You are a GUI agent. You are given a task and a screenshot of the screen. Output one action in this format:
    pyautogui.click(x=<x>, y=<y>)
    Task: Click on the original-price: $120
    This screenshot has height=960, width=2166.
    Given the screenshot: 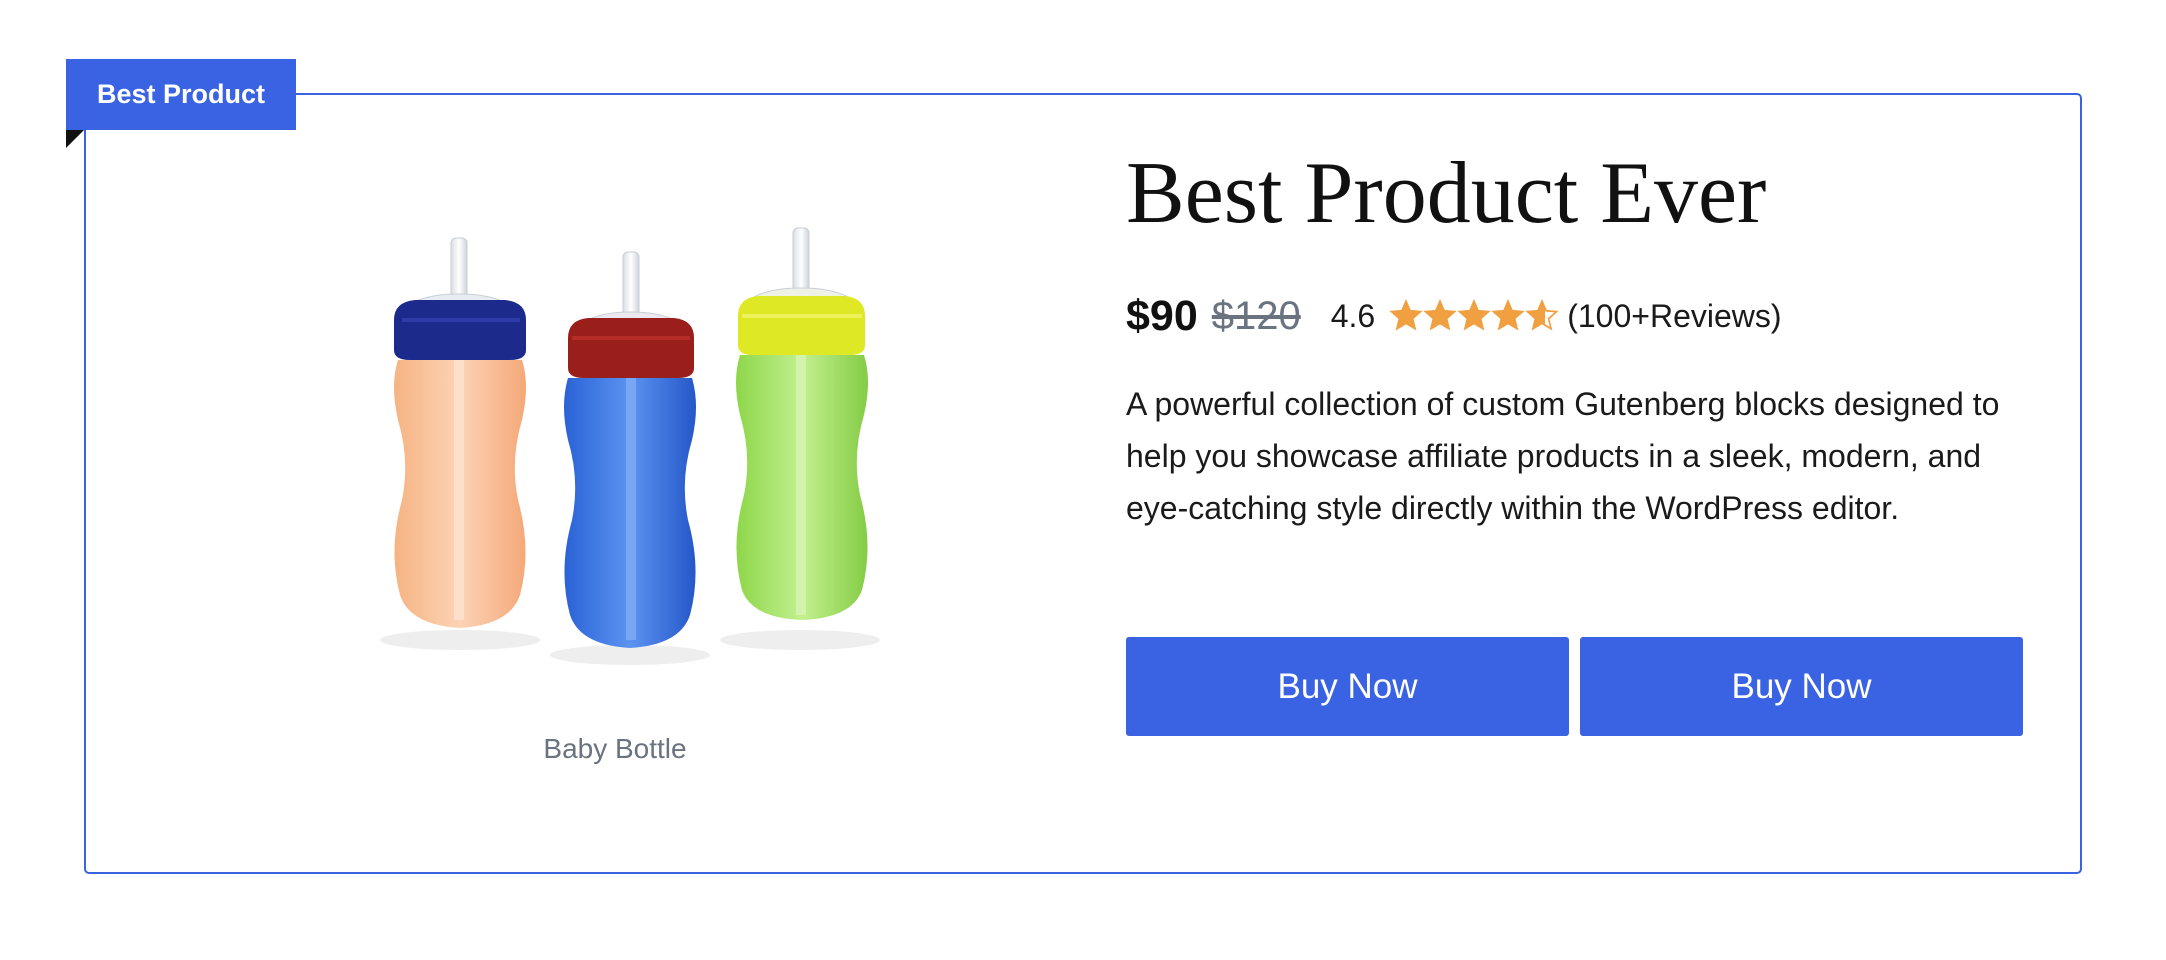 What is the action you would take?
    pyautogui.click(x=1256, y=315)
    